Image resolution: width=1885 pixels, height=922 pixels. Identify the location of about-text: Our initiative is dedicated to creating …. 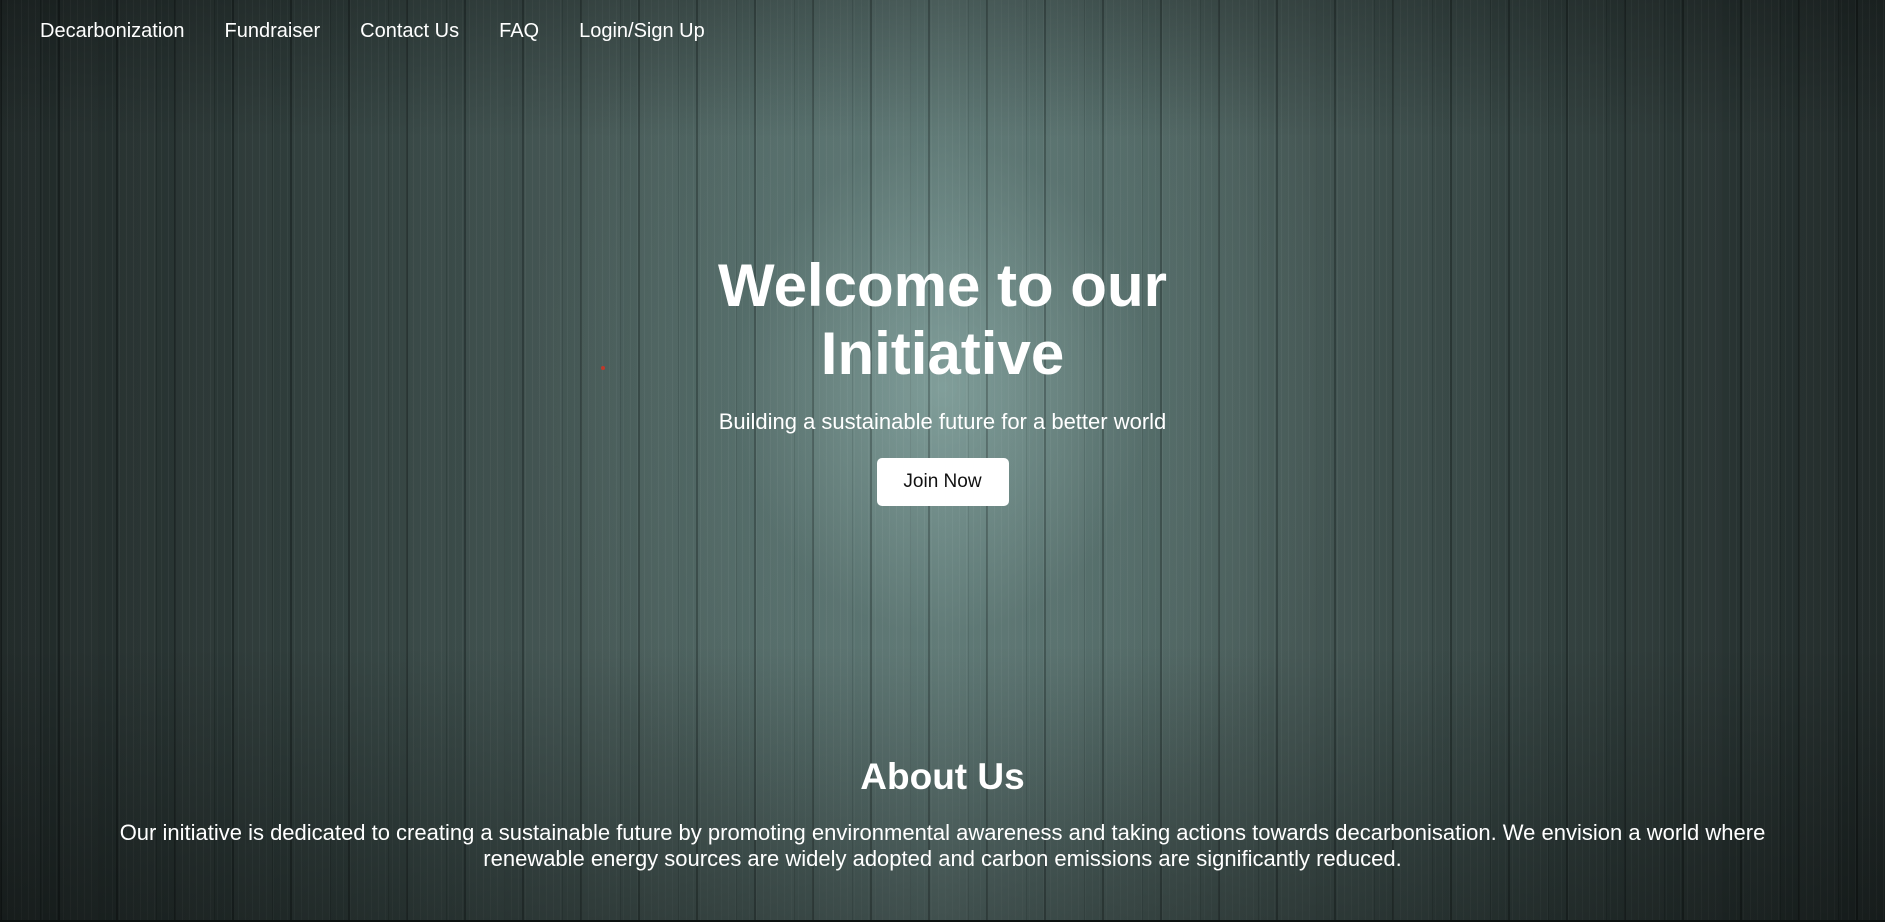
(942, 845).